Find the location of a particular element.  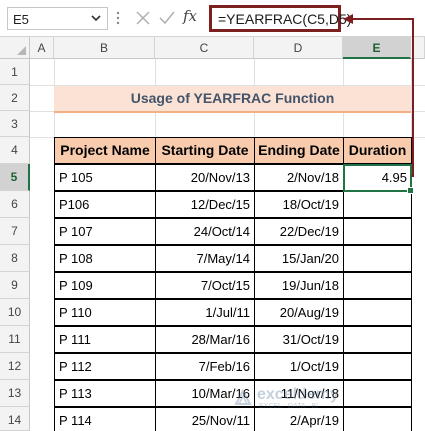

starting-date-cell: 12/Dec/15 is located at coordinates (205, 204).